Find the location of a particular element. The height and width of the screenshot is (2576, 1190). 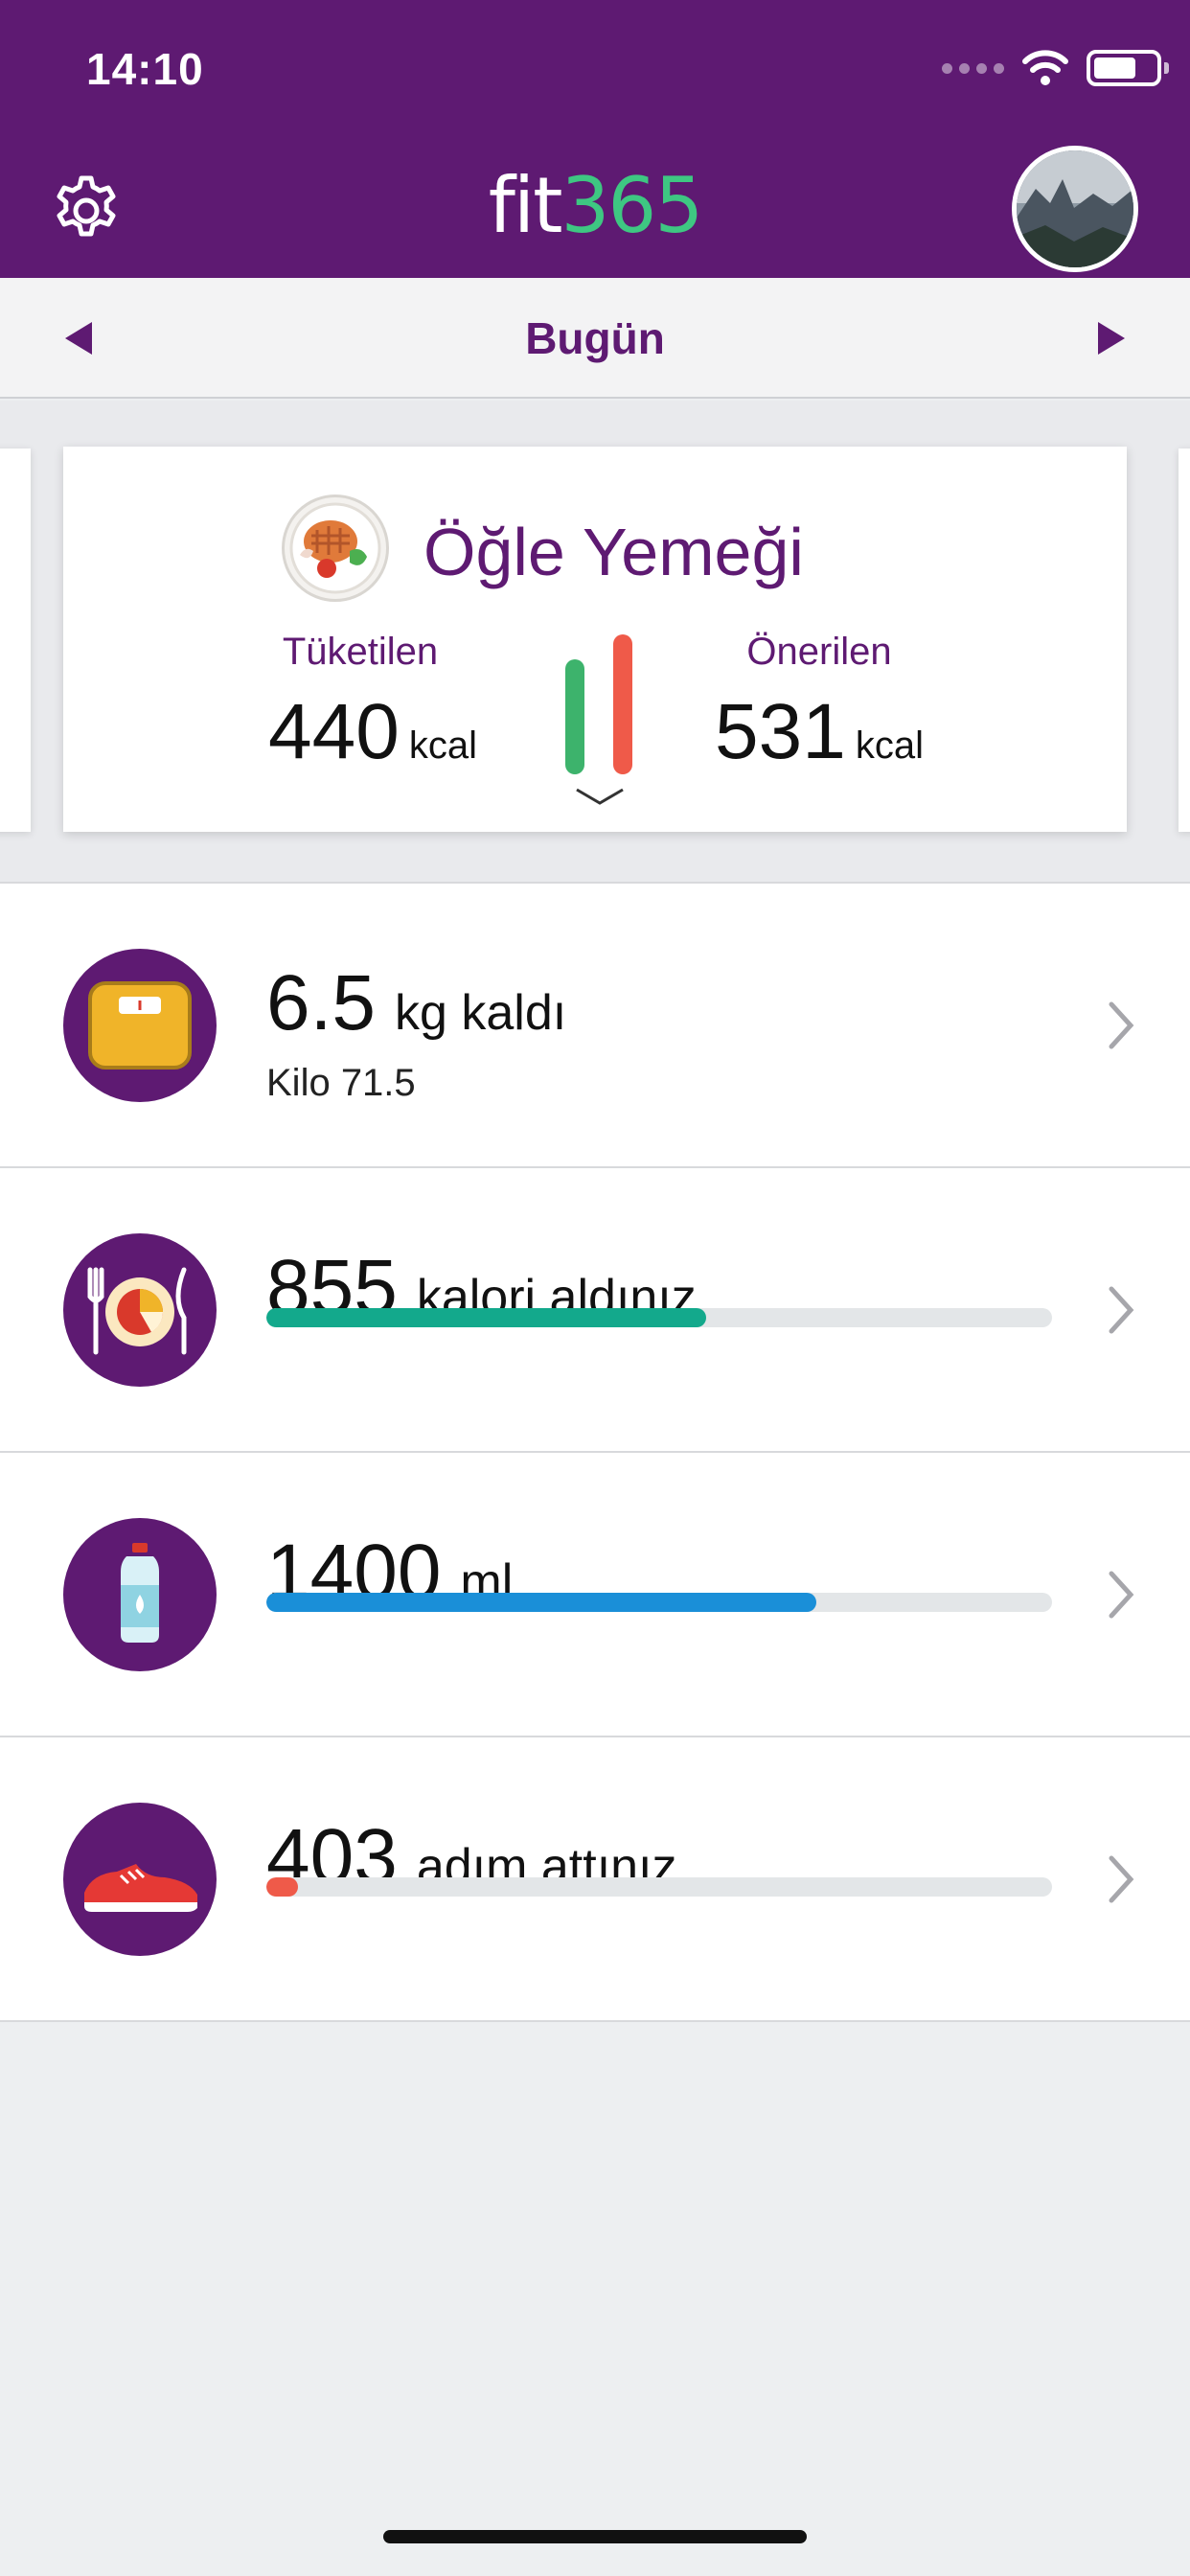

consumed-label: Tüketilen is located at coordinates (360, 652).